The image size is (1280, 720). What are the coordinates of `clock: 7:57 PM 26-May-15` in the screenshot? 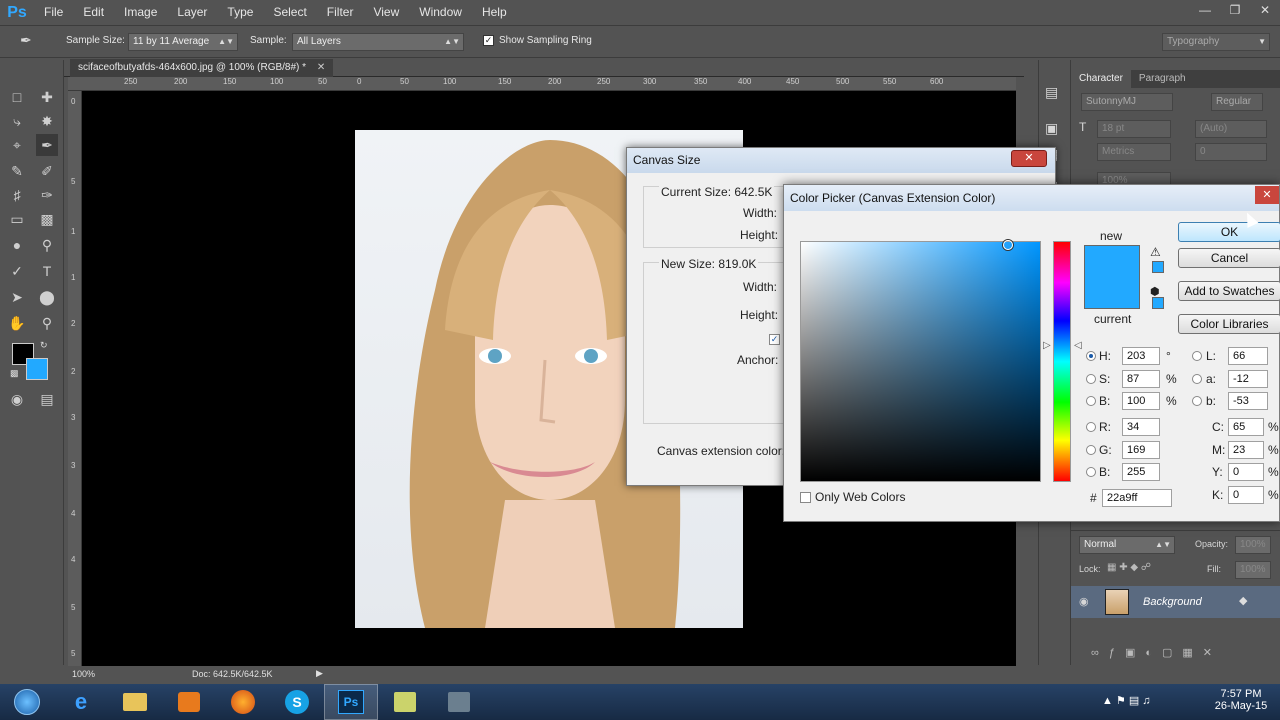 It's located at (1241, 700).